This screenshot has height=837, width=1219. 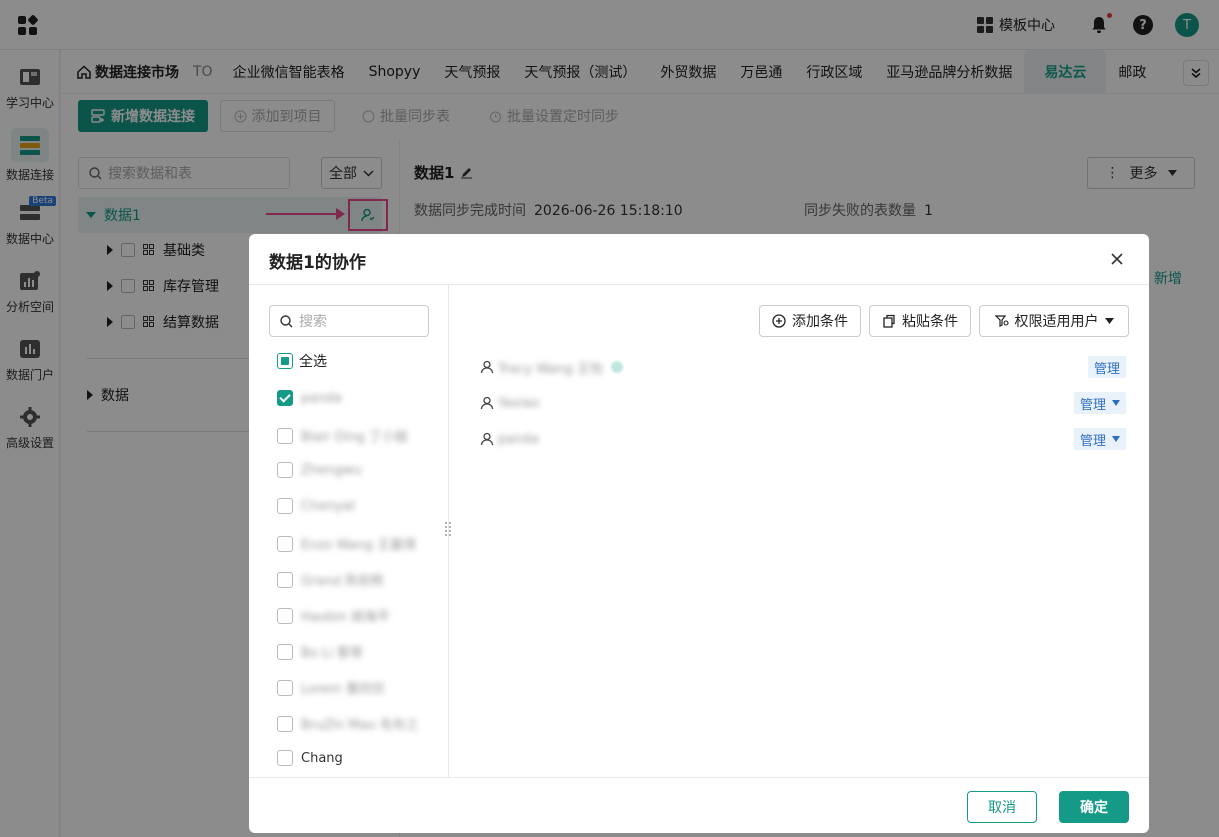 I want to click on permission-users-dropdown: 权限适用用户, so click(x=1054, y=321).